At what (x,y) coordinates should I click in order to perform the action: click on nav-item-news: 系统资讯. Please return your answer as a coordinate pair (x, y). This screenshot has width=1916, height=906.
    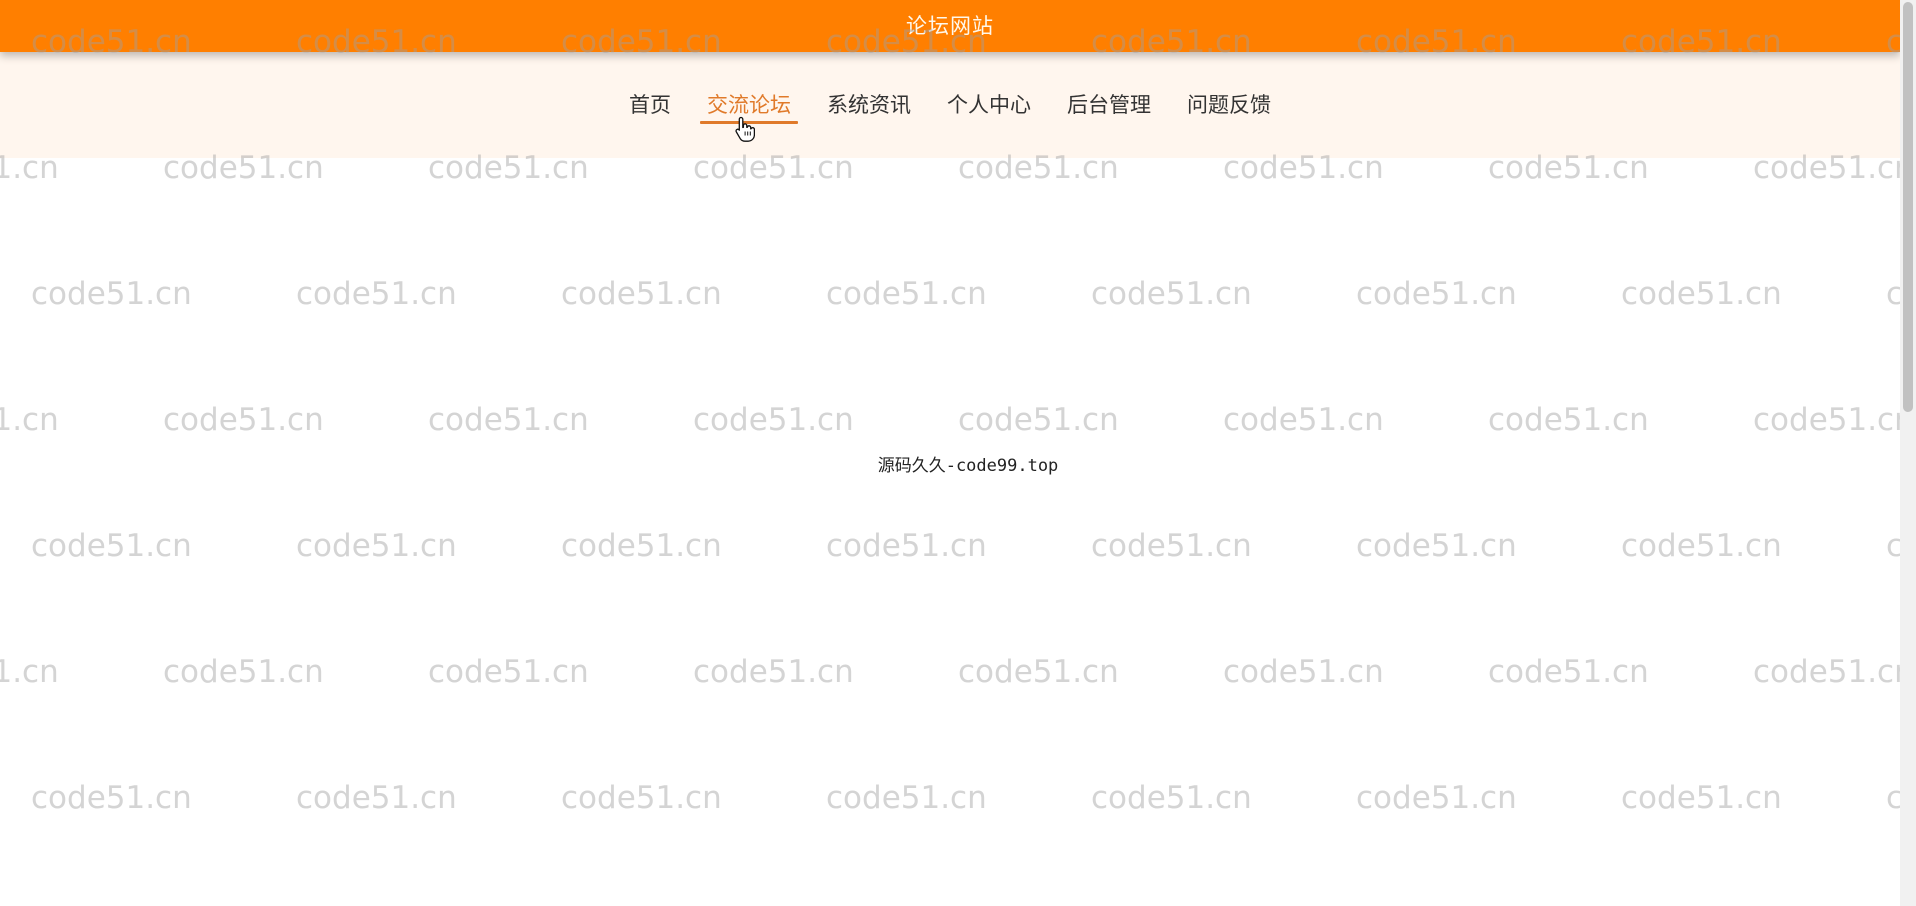
    Looking at the image, I should click on (869, 110).